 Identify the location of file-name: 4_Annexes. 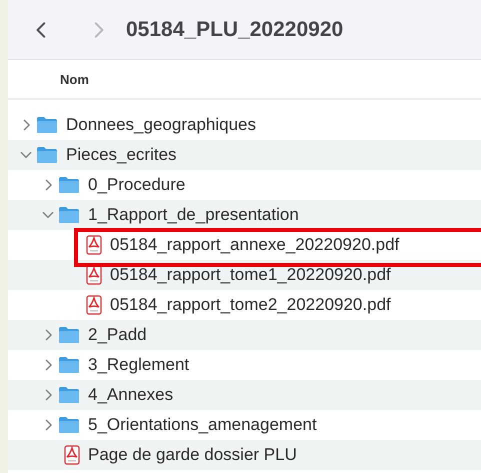
(131, 395).